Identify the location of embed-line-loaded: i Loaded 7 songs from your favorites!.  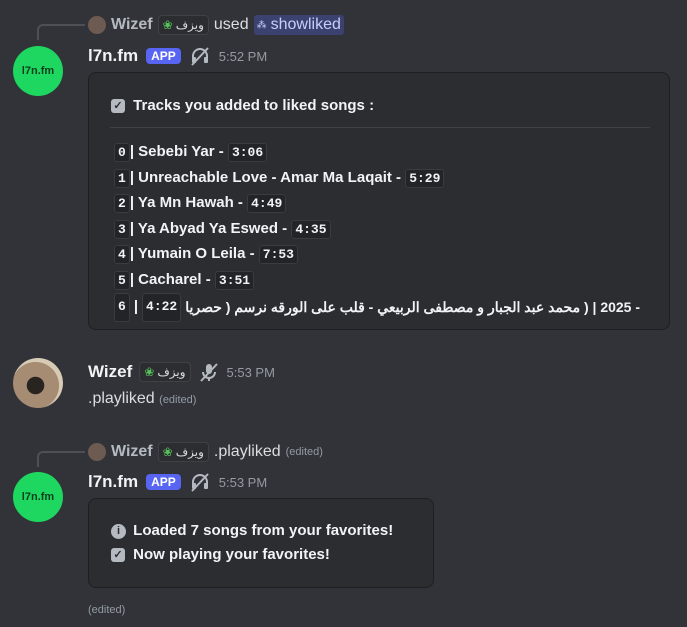
(252, 530).